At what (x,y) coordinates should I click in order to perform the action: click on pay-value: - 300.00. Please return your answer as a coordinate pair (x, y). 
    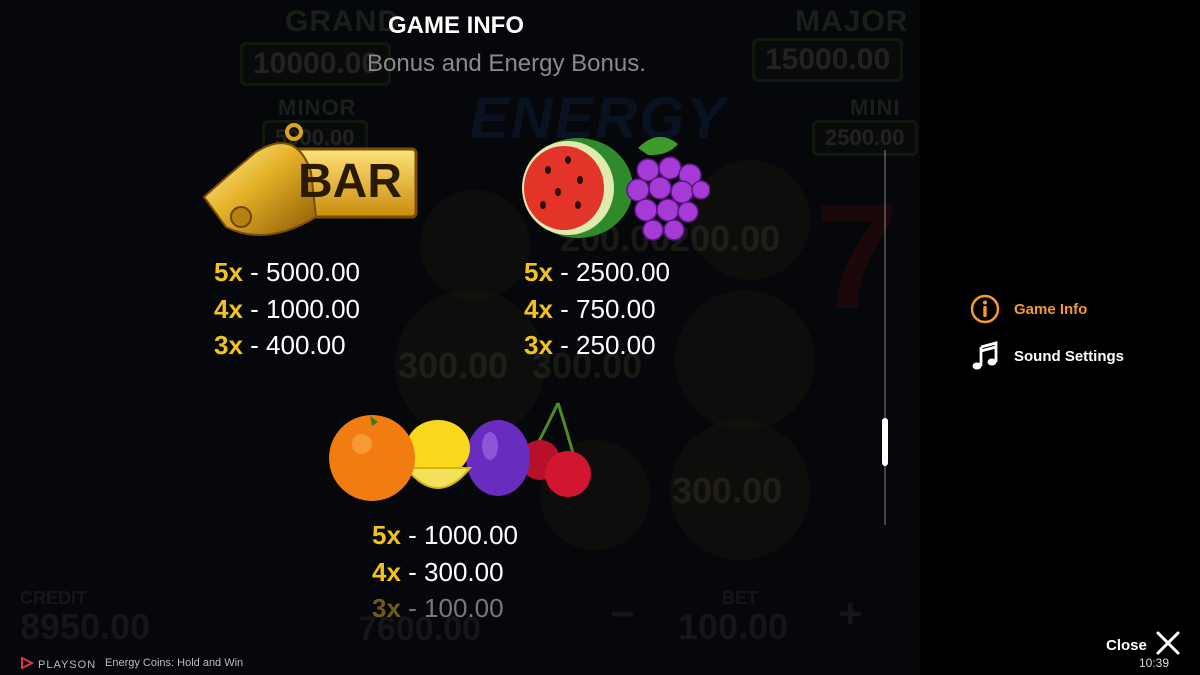
    Looking at the image, I should click on (456, 571).